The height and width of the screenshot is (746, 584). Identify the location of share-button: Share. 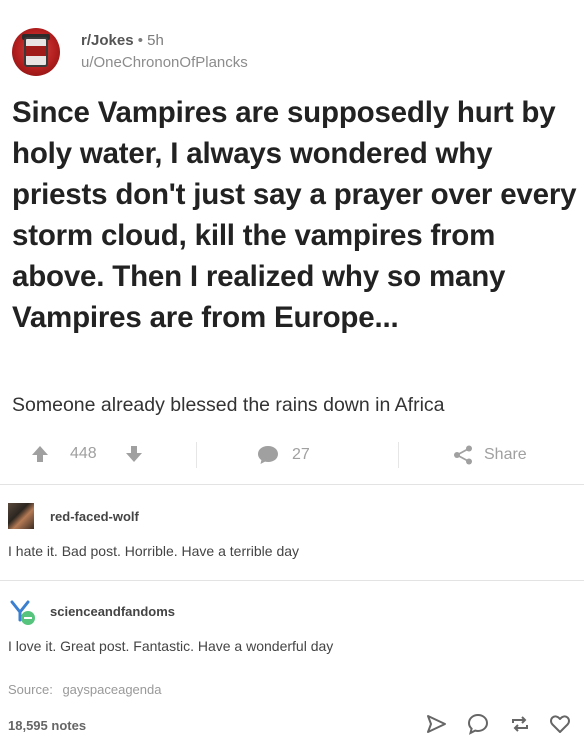
(489, 455).